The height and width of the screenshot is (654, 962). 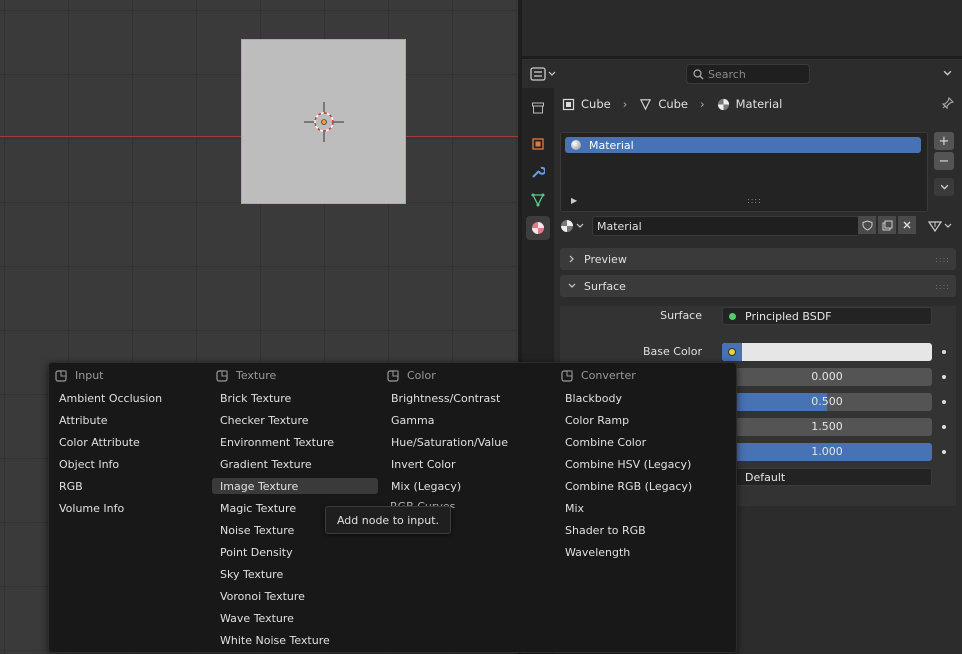 I want to click on menu-item: Gradient Texture, so click(x=295, y=464).